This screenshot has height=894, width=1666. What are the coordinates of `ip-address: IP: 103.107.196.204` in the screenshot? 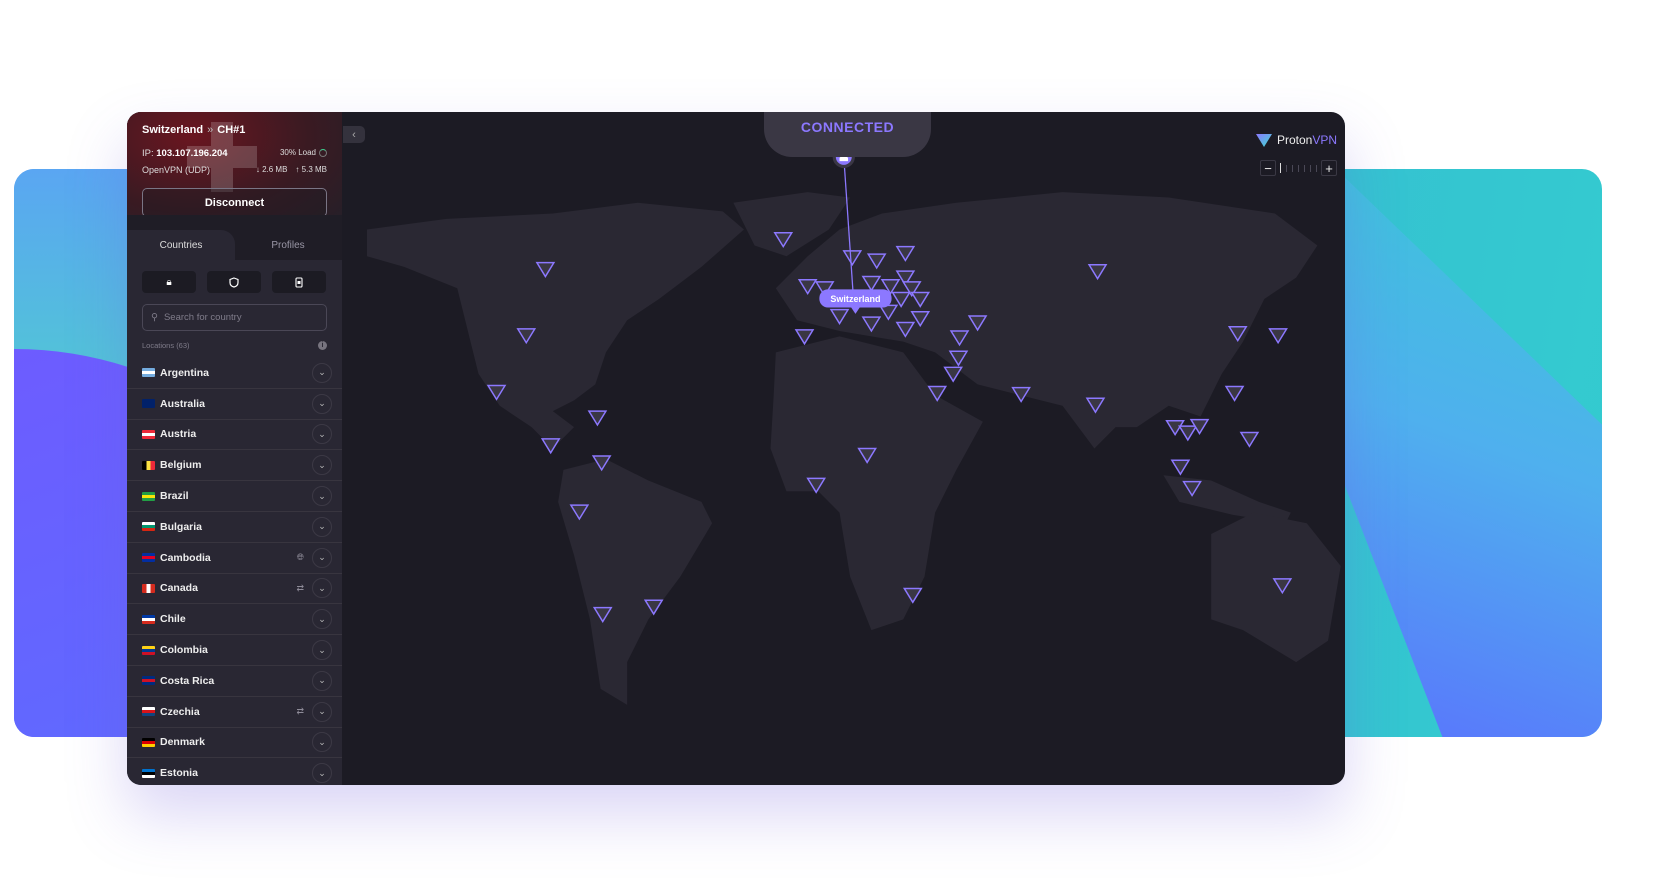 It's located at (185, 153).